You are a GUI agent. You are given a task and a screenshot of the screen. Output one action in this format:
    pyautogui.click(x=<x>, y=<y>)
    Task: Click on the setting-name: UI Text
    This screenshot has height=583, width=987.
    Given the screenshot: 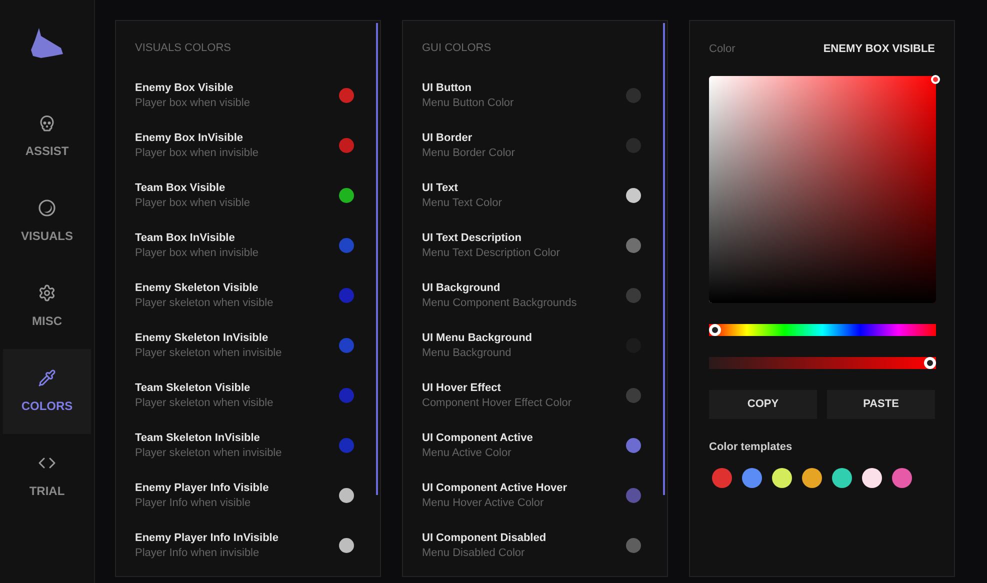 What is the action you would take?
    pyautogui.click(x=440, y=188)
    